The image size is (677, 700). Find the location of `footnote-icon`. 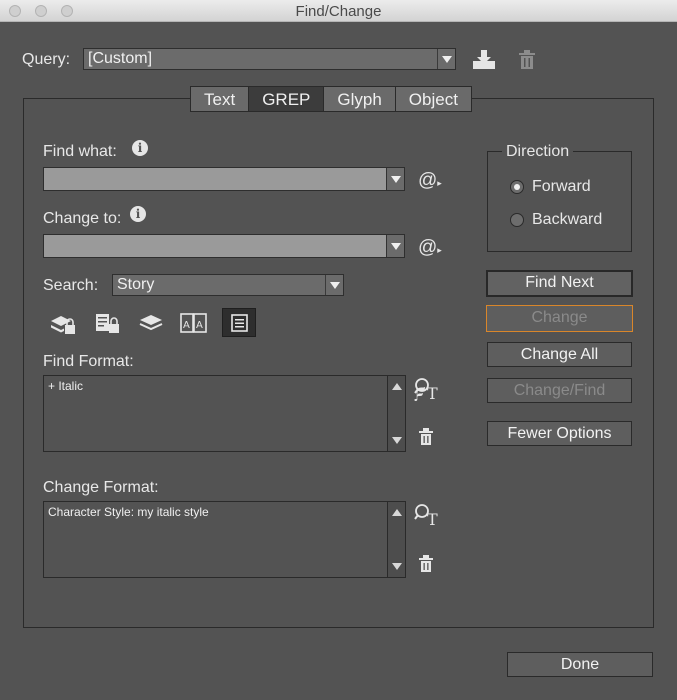

footnote-icon is located at coordinates (239, 323).